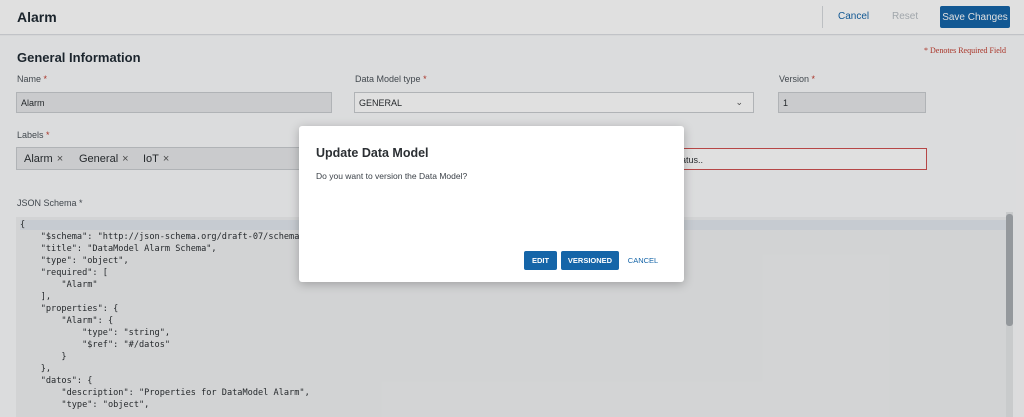 The image size is (1024, 417). I want to click on dialog-cancel-button: CANCEL, so click(643, 260).